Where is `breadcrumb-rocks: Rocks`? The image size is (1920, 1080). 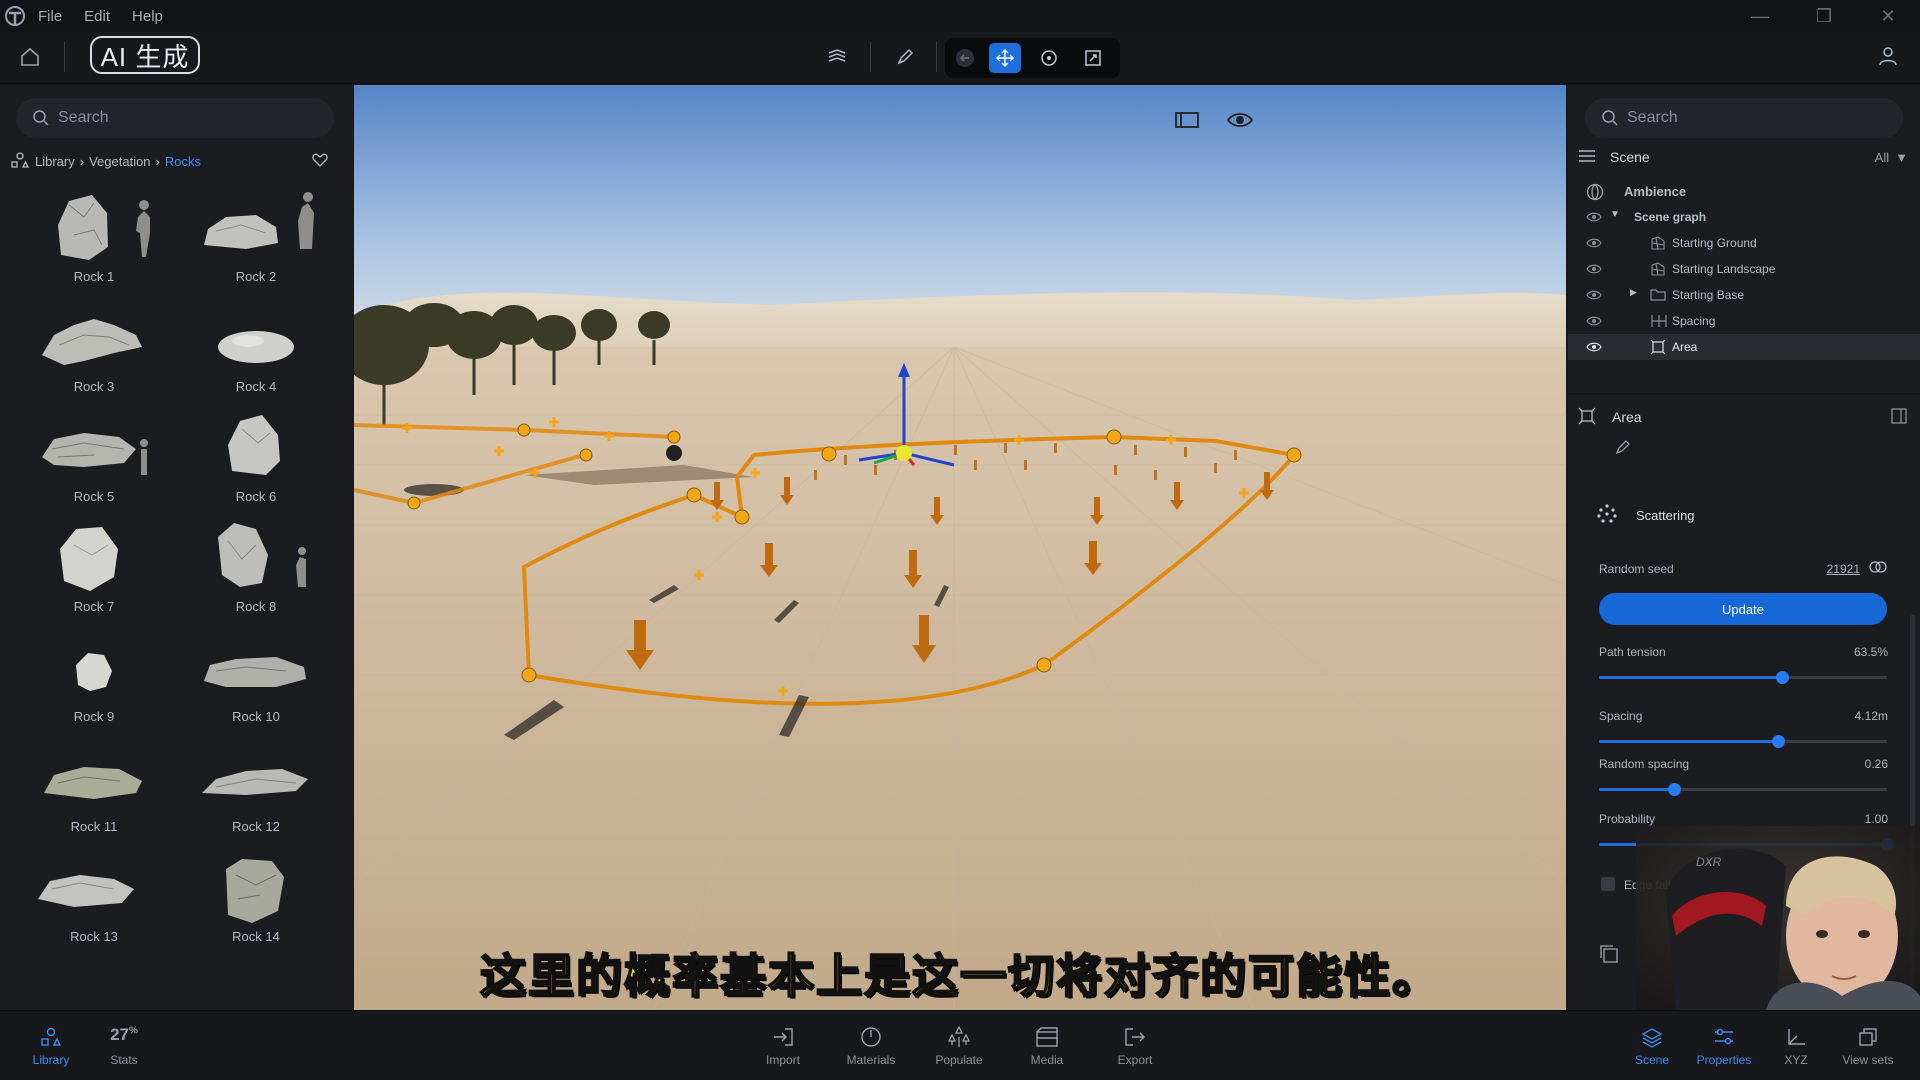
breadcrumb-rocks: Rocks is located at coordinates (183, 161).